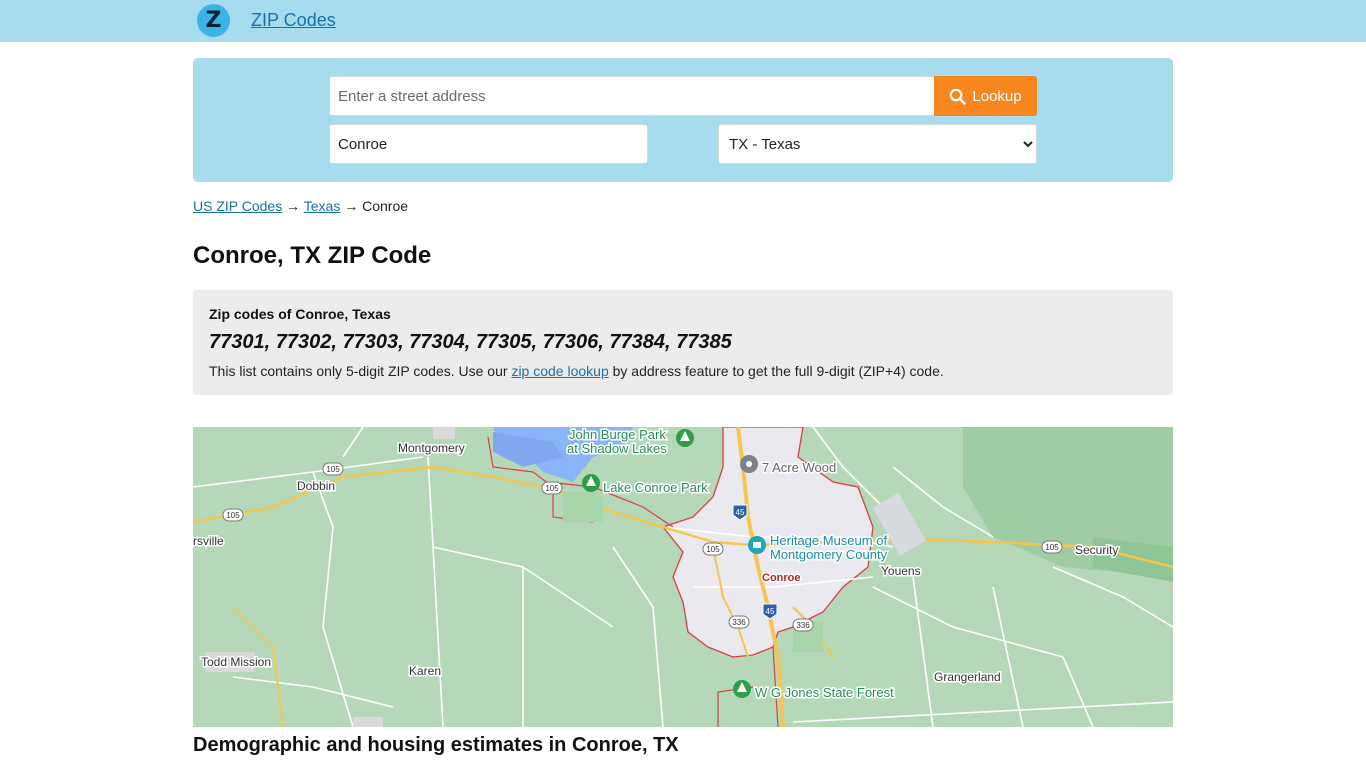  Describe the element at coordinates (236, 662) in the screenshot. I see `map-label-todd-mission: Todd Mission` at that location.